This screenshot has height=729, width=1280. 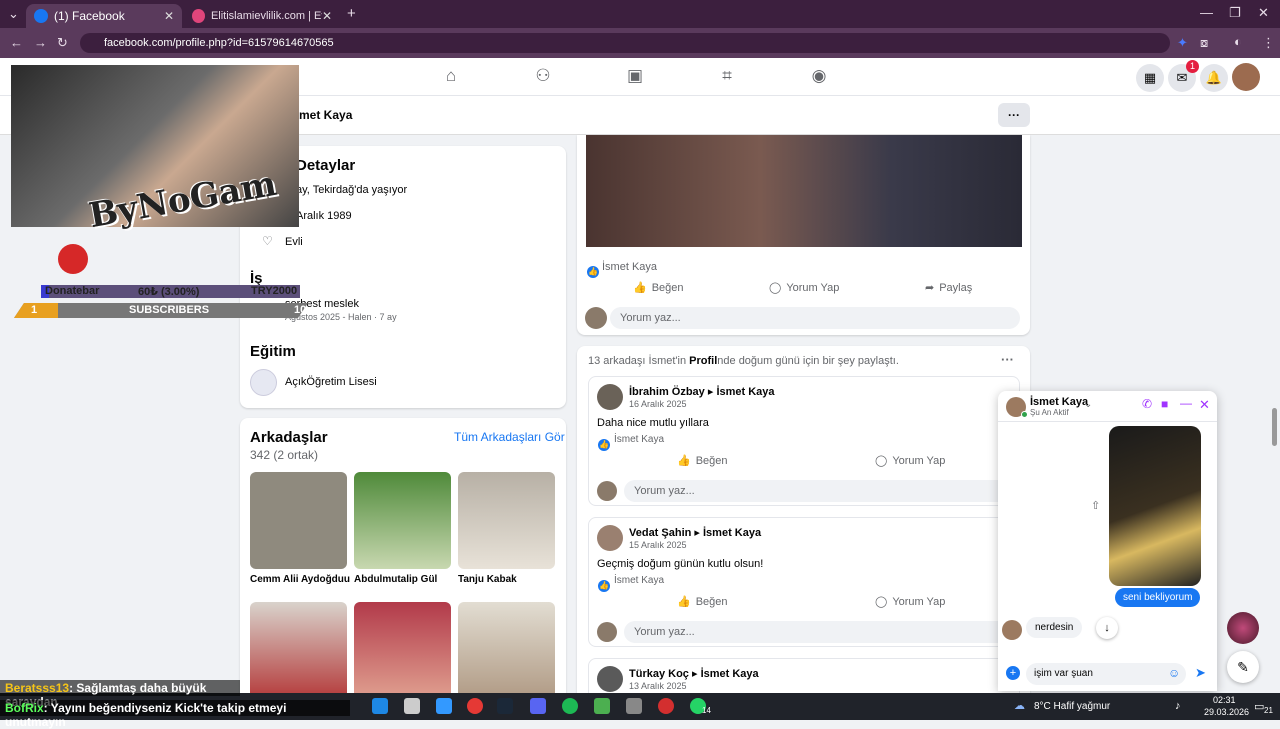 What do you see at coordinates (543, 77) in the screenshot?
I see `friends-icon: ⚇` at bounding box center [543, 77].